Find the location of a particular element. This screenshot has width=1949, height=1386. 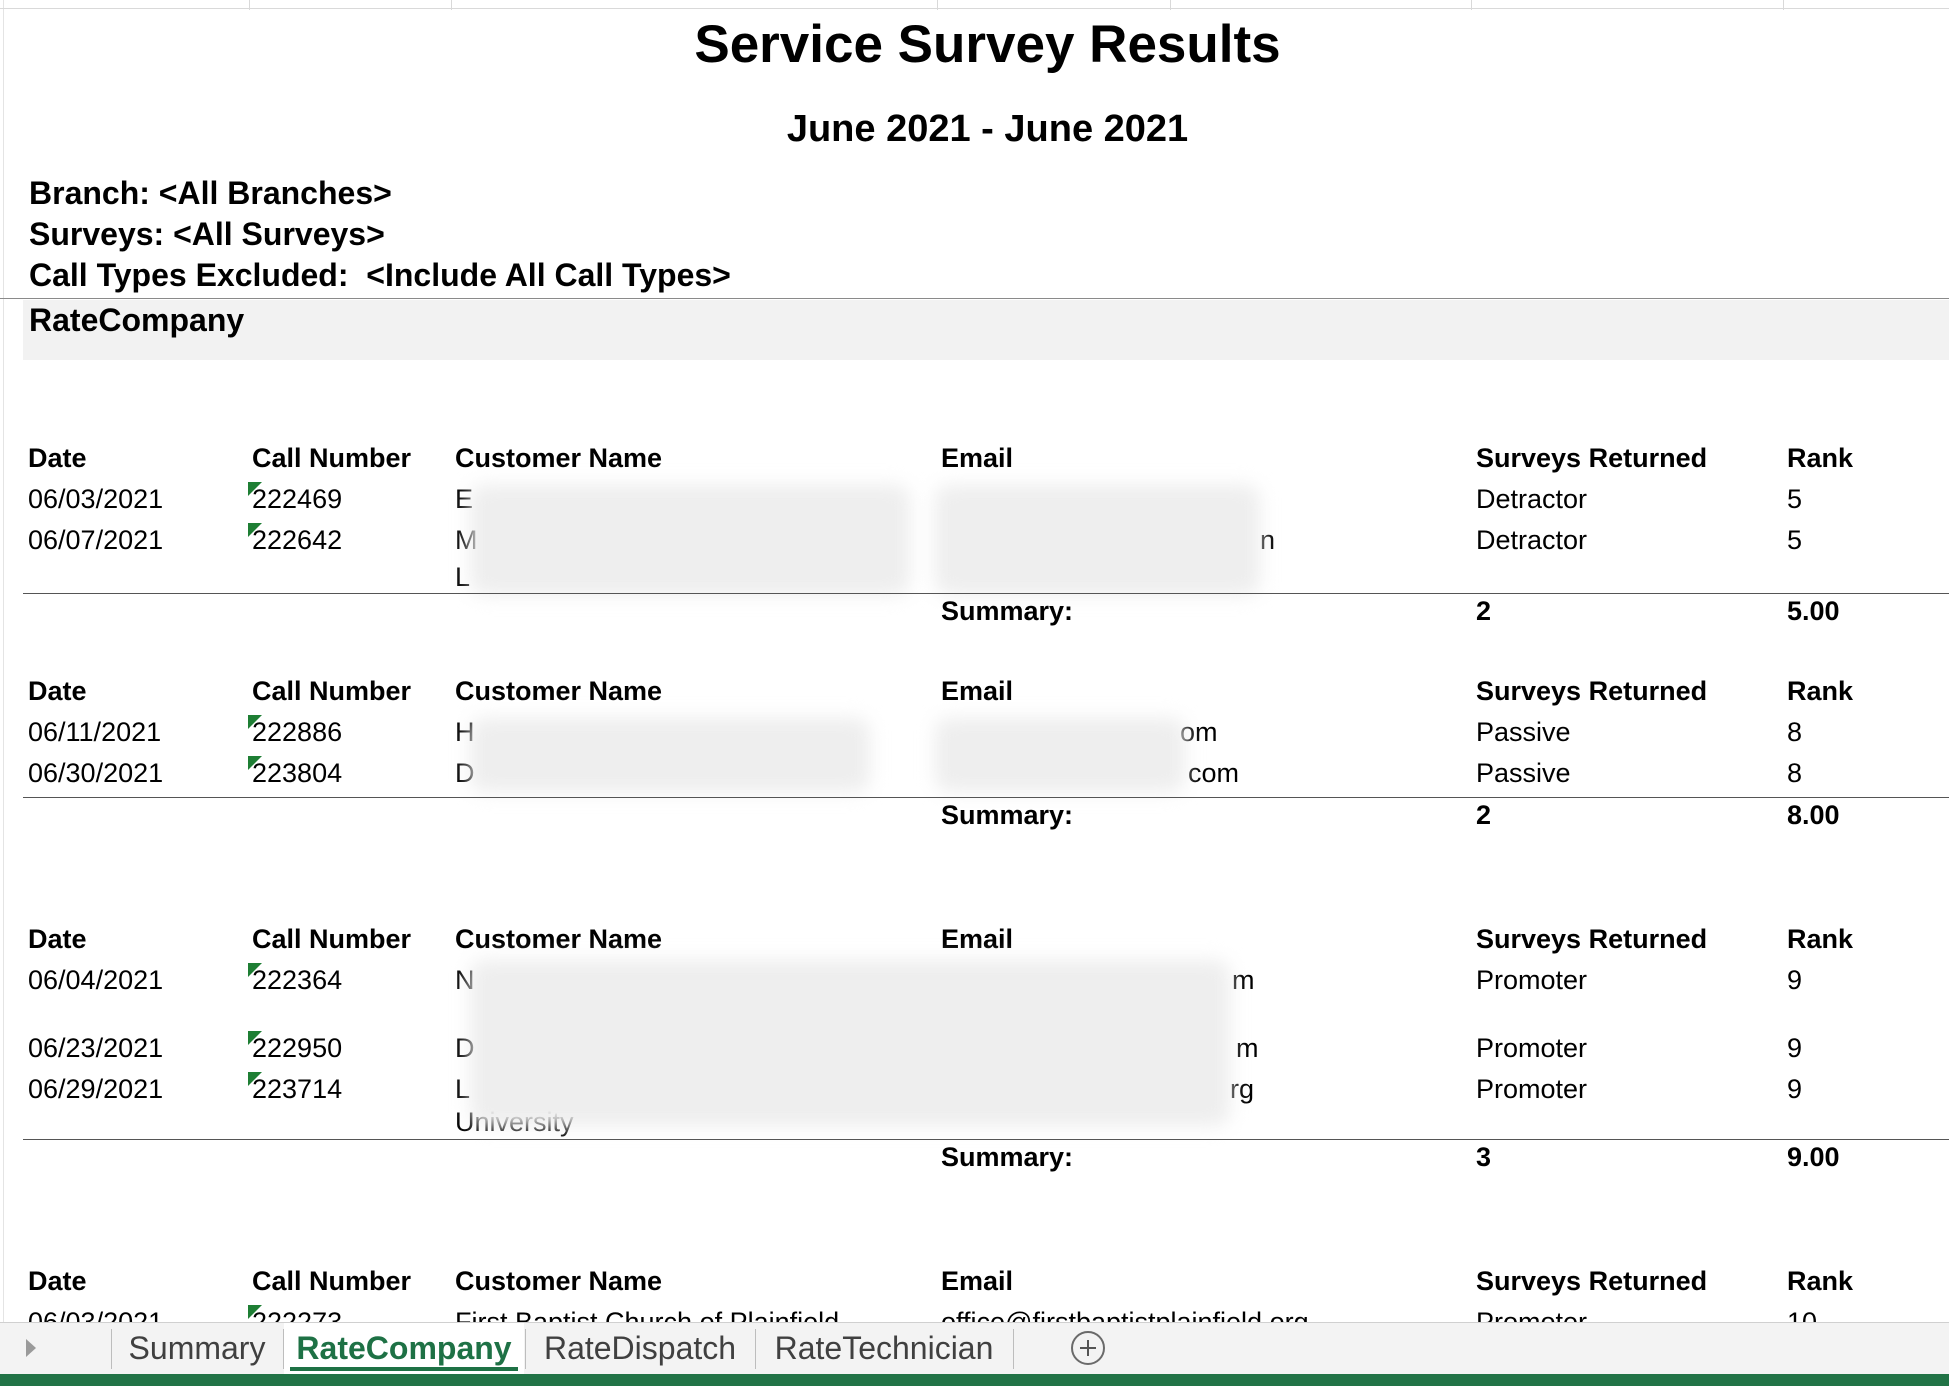

add-sheet-icon is located at coordinates (1088, 1348).